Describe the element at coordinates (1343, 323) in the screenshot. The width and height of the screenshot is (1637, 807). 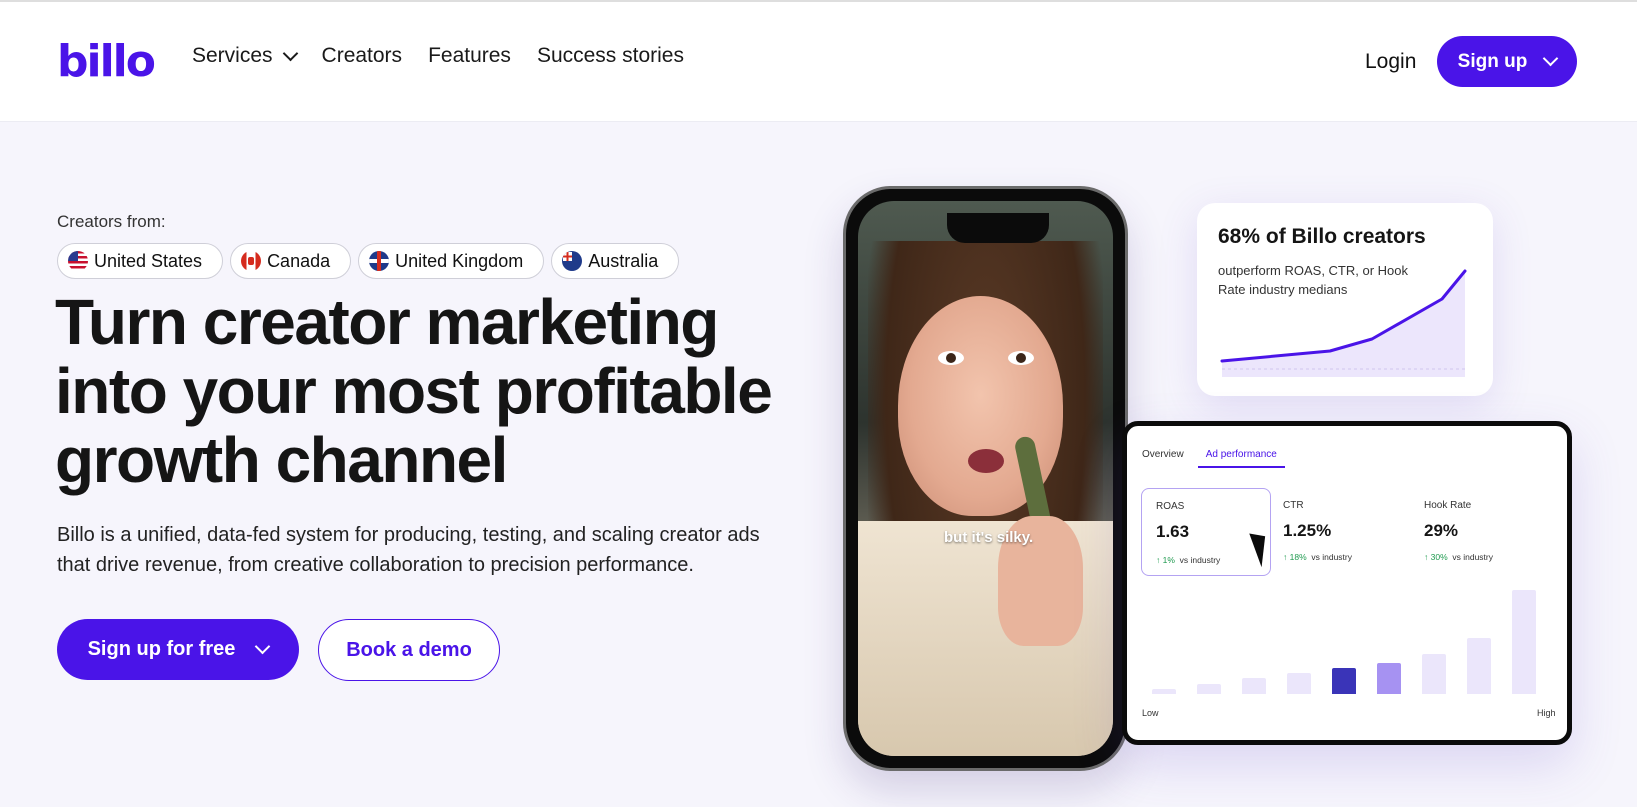
I see `growth-line-chart` at that location.